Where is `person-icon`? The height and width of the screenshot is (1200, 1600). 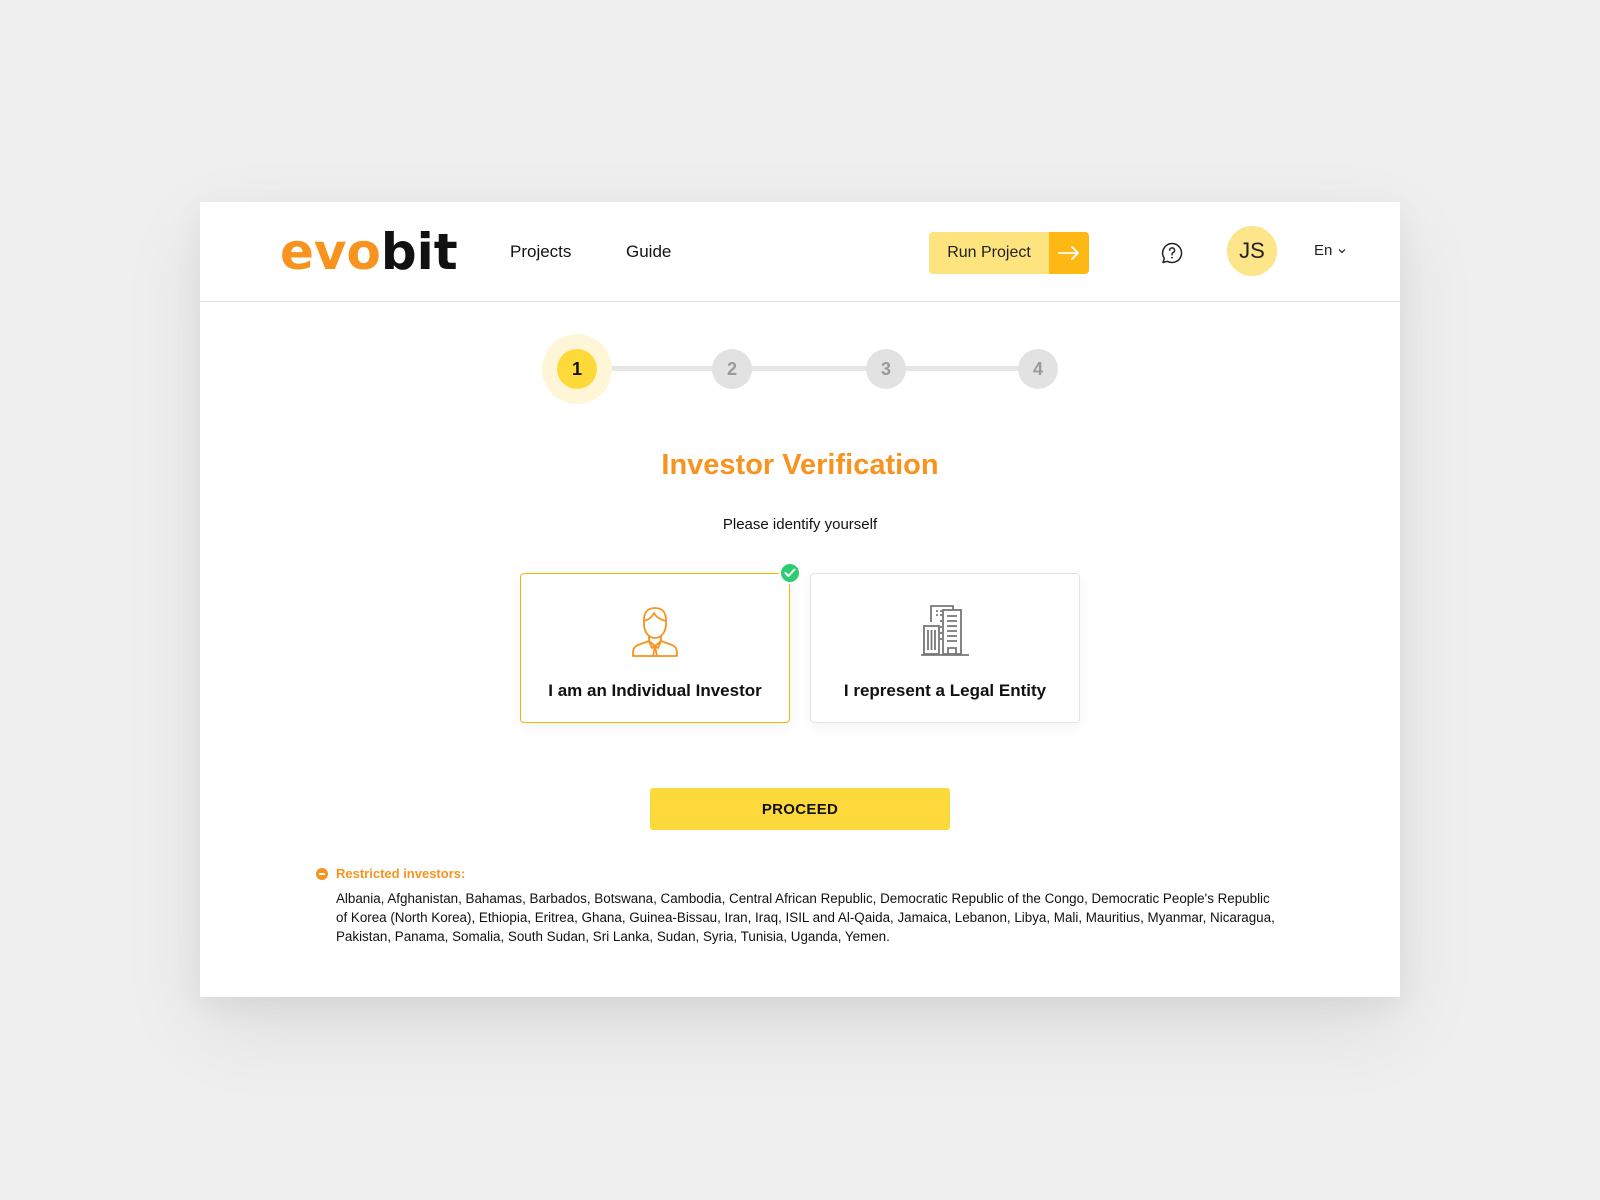 person-icon is located at coordinates (655, 630).